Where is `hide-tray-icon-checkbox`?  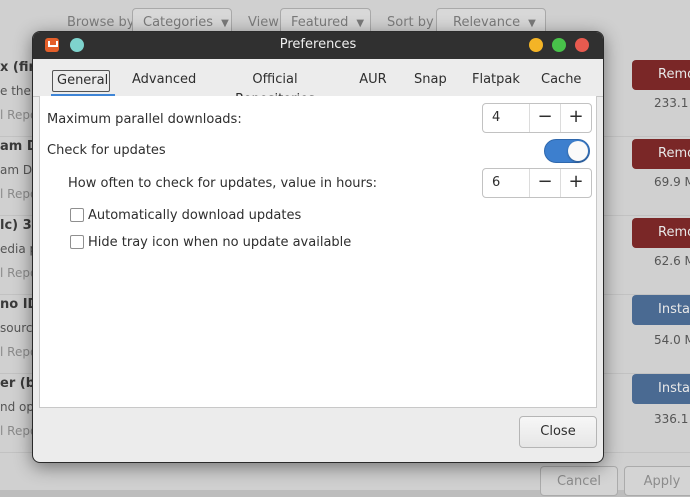 hide-tray-icon-checkbox is located at coordinates (77, 242).